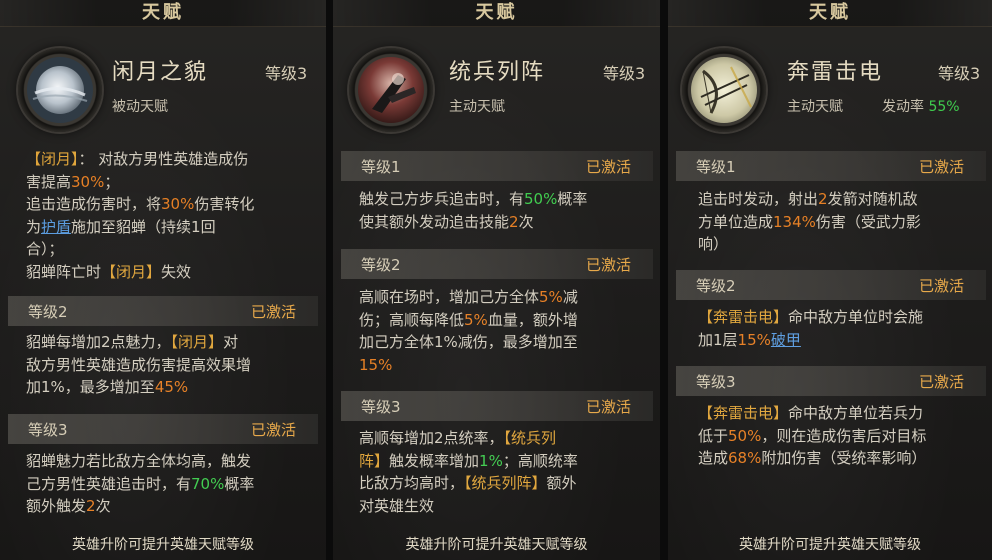  Describe the element at coordinates (718, 339) in the screenshot. I see `text-segment: 加1层` at that location.